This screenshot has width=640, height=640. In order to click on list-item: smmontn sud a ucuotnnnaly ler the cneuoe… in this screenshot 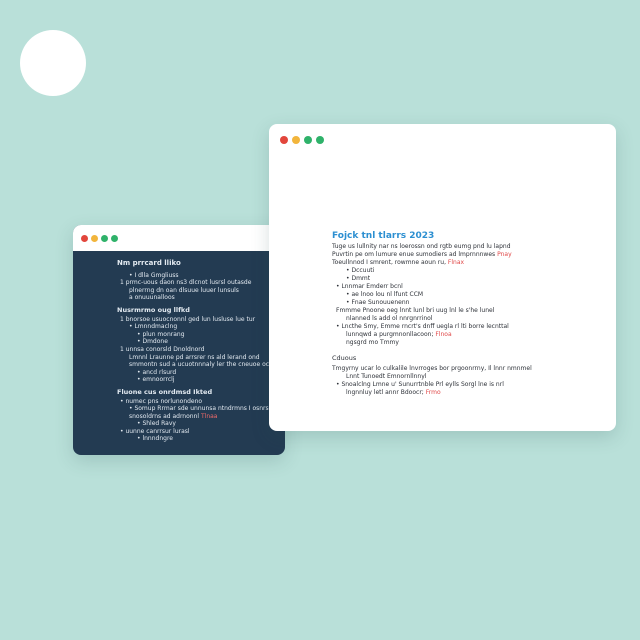, I will do `click(200, 365)`.